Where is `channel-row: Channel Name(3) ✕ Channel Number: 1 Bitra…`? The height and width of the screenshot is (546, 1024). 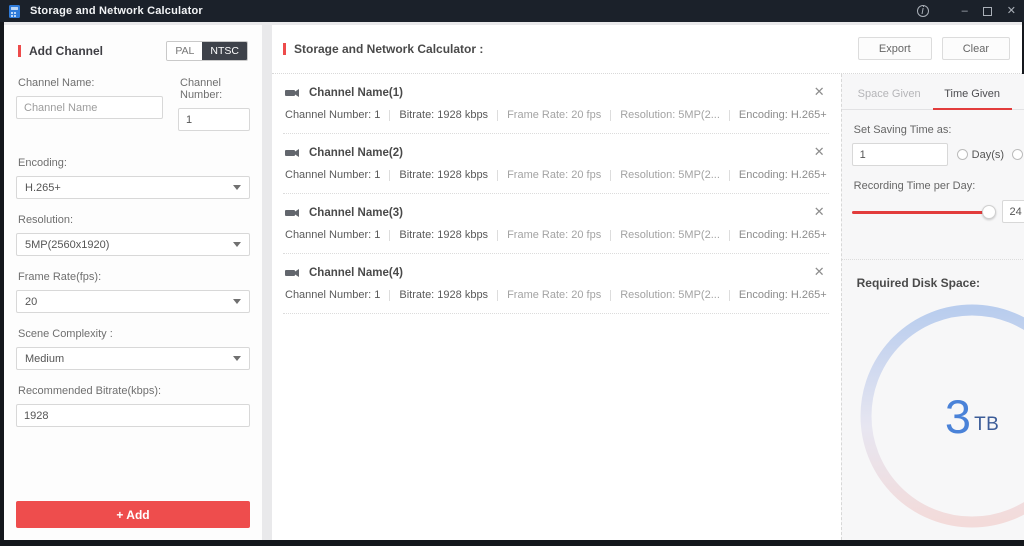
channel-row: Channel Name(3) ✕ Channel Number: 1 Bitra… is located at coordinates (556, 224).